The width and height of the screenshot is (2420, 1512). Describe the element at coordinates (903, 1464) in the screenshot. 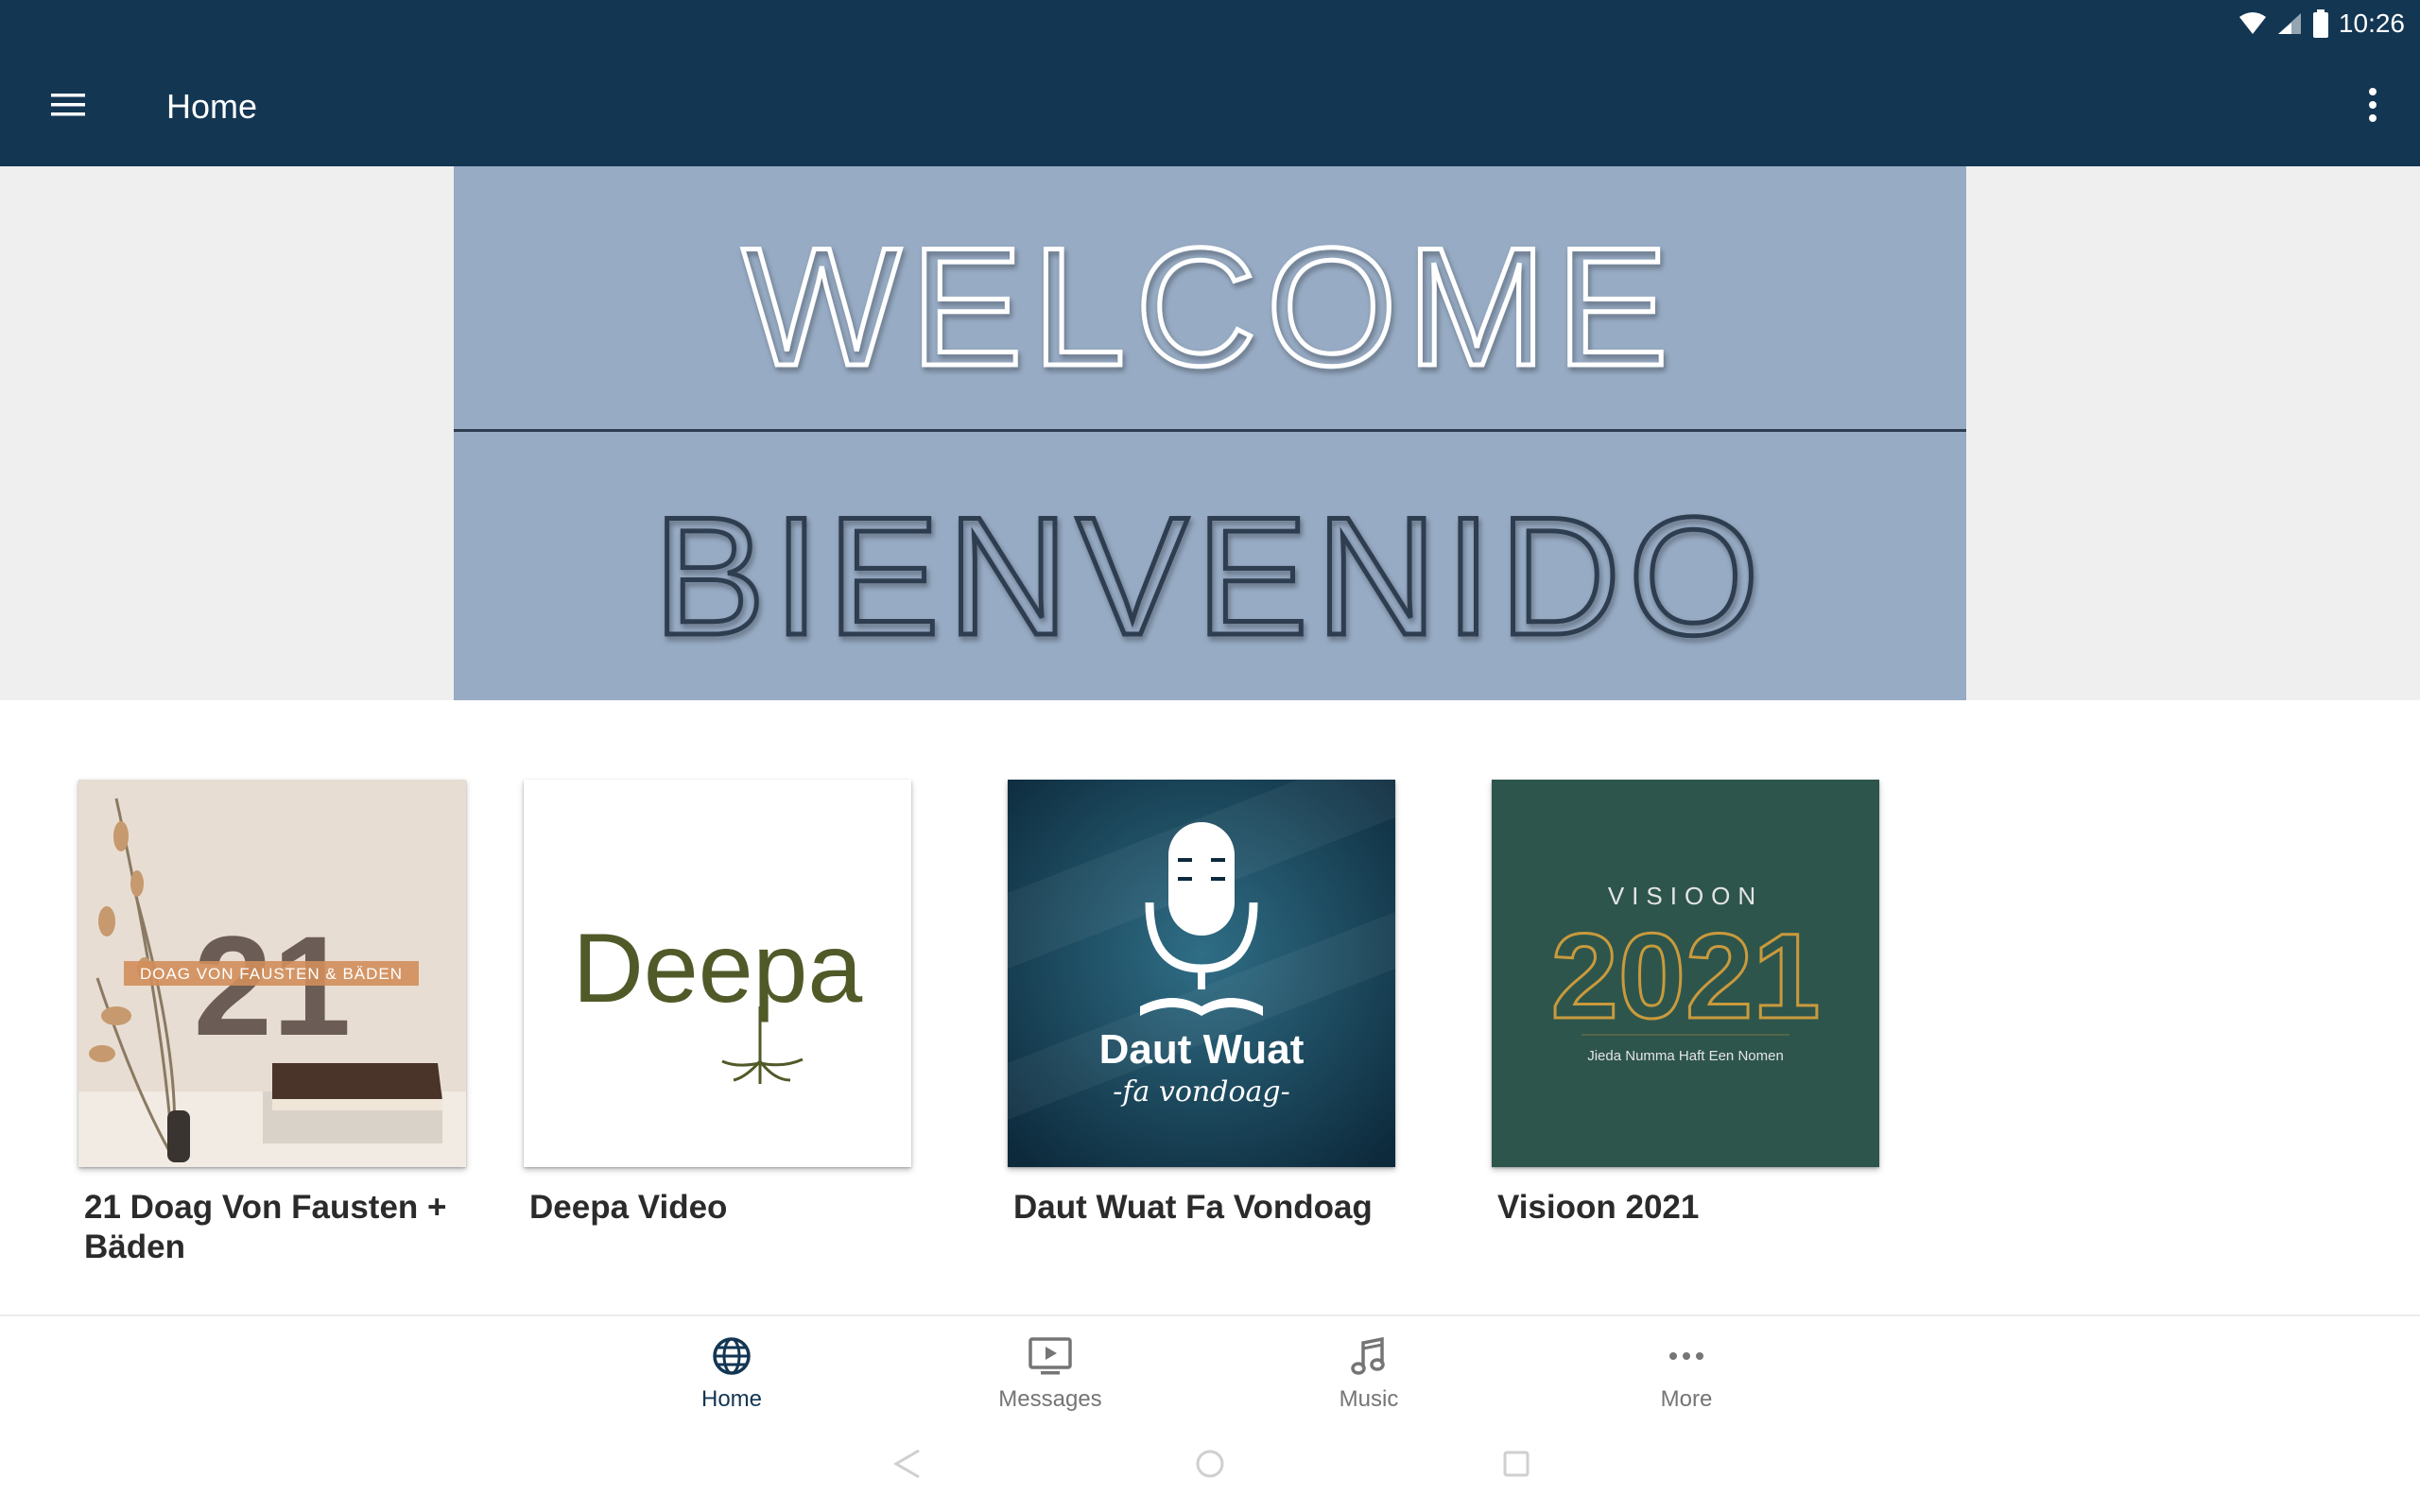

I see `system-back-button` at that location.